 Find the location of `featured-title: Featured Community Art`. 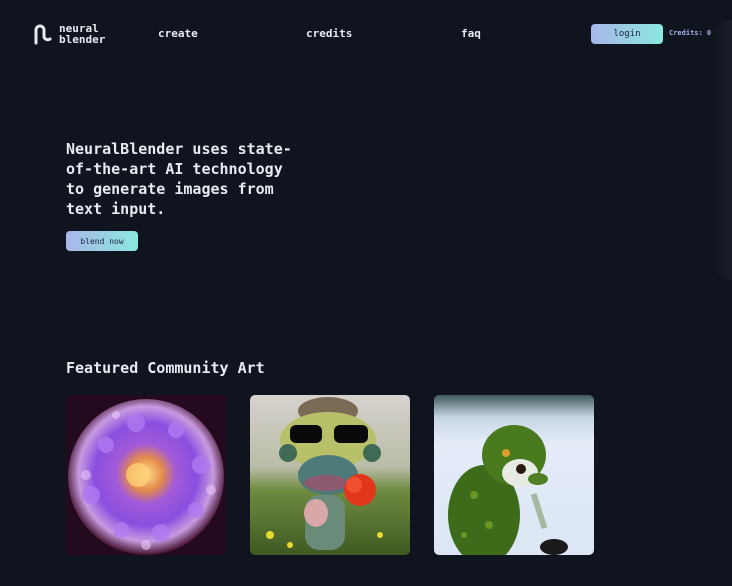

featured-title: Featured Community Art is located at coordinates (165, 368).